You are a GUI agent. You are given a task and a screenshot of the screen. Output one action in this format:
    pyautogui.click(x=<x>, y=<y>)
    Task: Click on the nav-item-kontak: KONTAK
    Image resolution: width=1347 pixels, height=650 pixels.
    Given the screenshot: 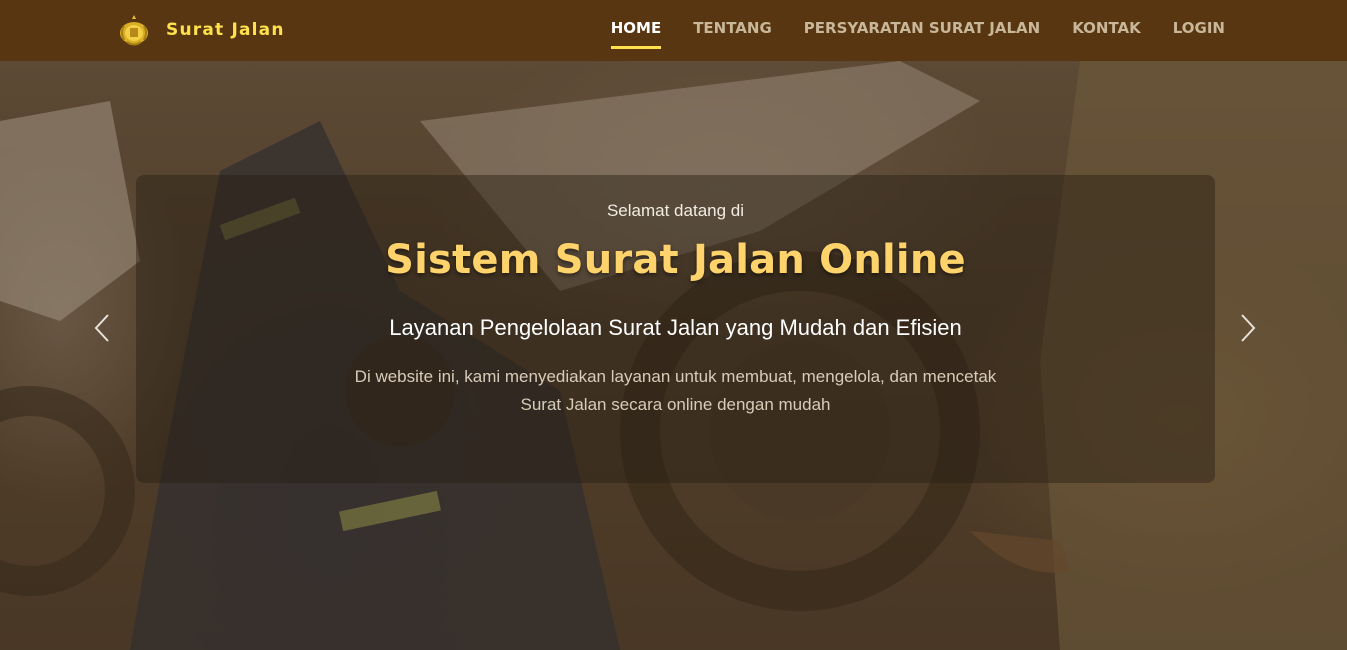 What is the action you would take?
    pyautogui.click(x=1106, y=30)
    